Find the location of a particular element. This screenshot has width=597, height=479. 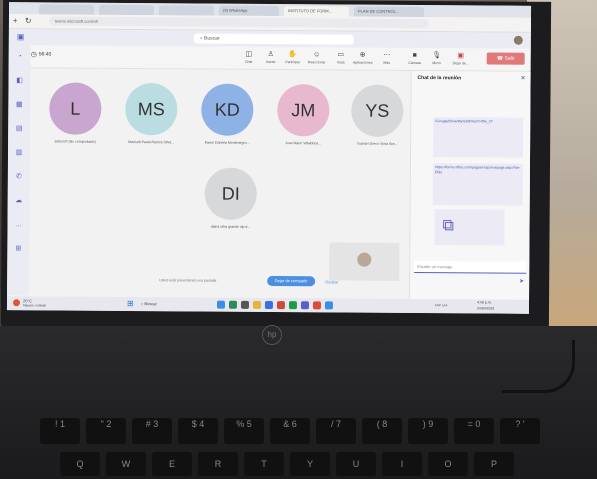

keyboard-key: U is located at coordinates (356, 464).